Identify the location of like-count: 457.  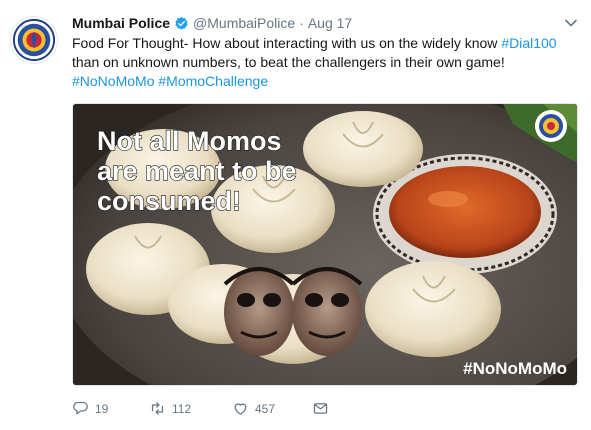
(265, 408).